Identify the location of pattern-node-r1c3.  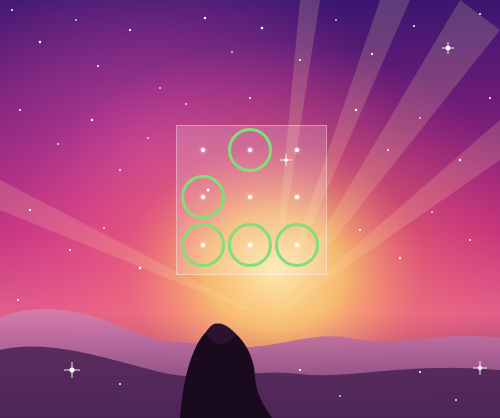
(297, 150).